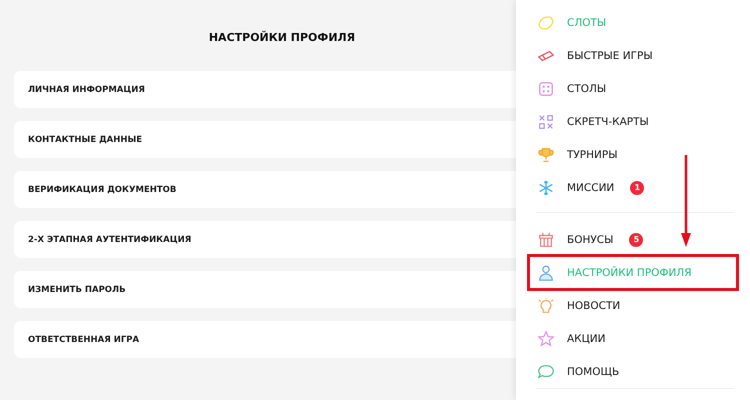 Image resolution: width=750 pixels, height=400 pixels. What do you see at coordinates (546, 89) in the screenshot?
I see `dice-icon` at bounding box center [546, 89].